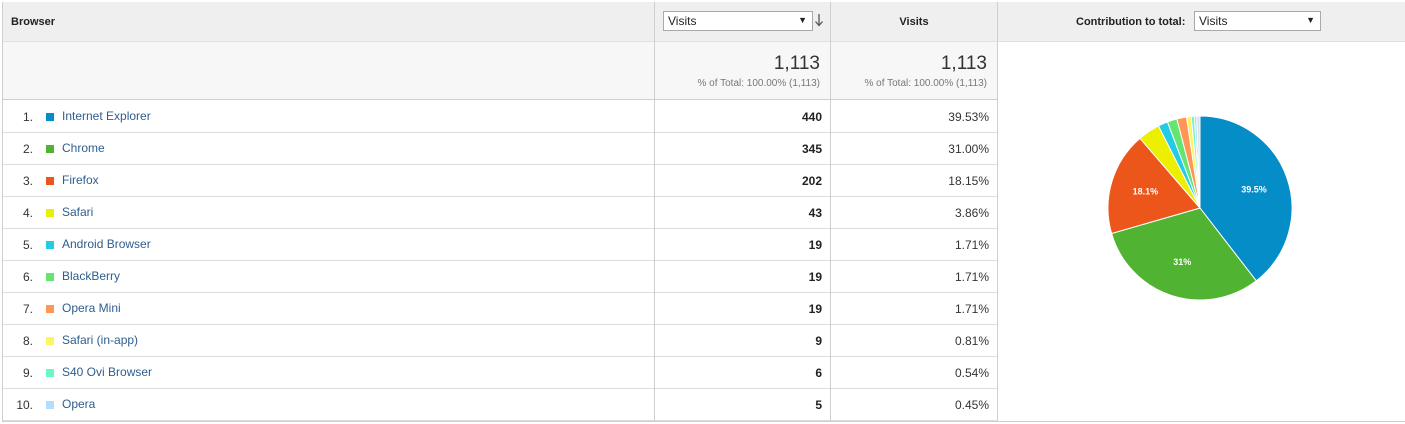 Image resolution: width=1405 pixels, height=424 pixels. Describe the element at coordinates (742, 149) in the screenshot. I see `visits-cell: 345` at that location.